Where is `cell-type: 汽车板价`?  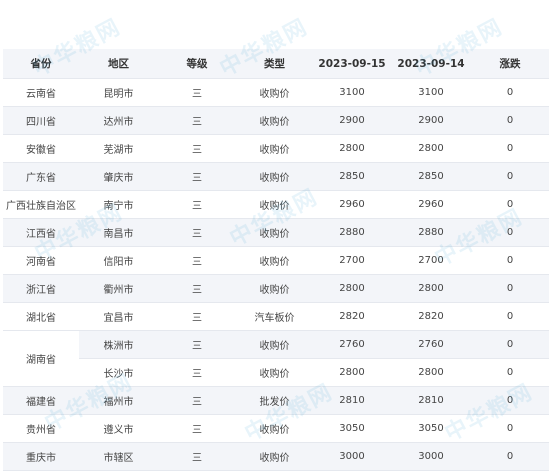 cell-type: 汽车板价 is located at coordinates (274, 316).